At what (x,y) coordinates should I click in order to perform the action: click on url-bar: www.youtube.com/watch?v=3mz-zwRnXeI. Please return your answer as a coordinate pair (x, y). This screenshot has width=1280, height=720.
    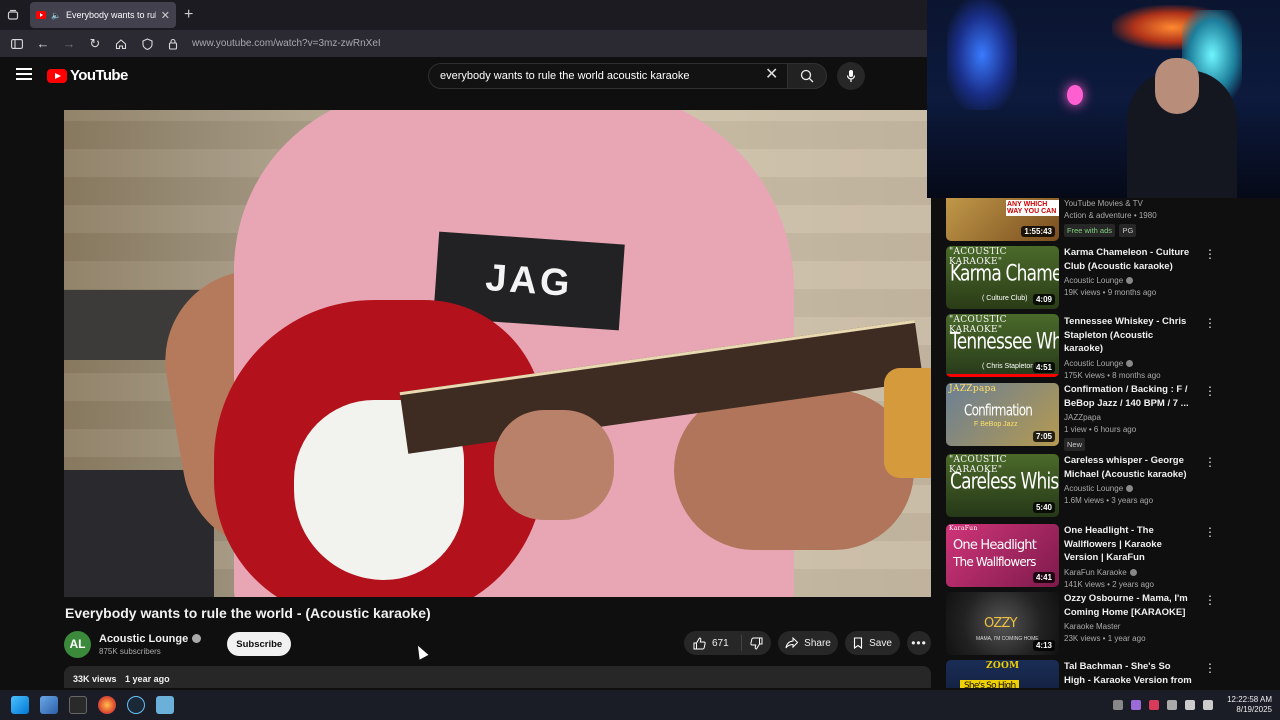
    Looking at the image, I should click on (286, 43).